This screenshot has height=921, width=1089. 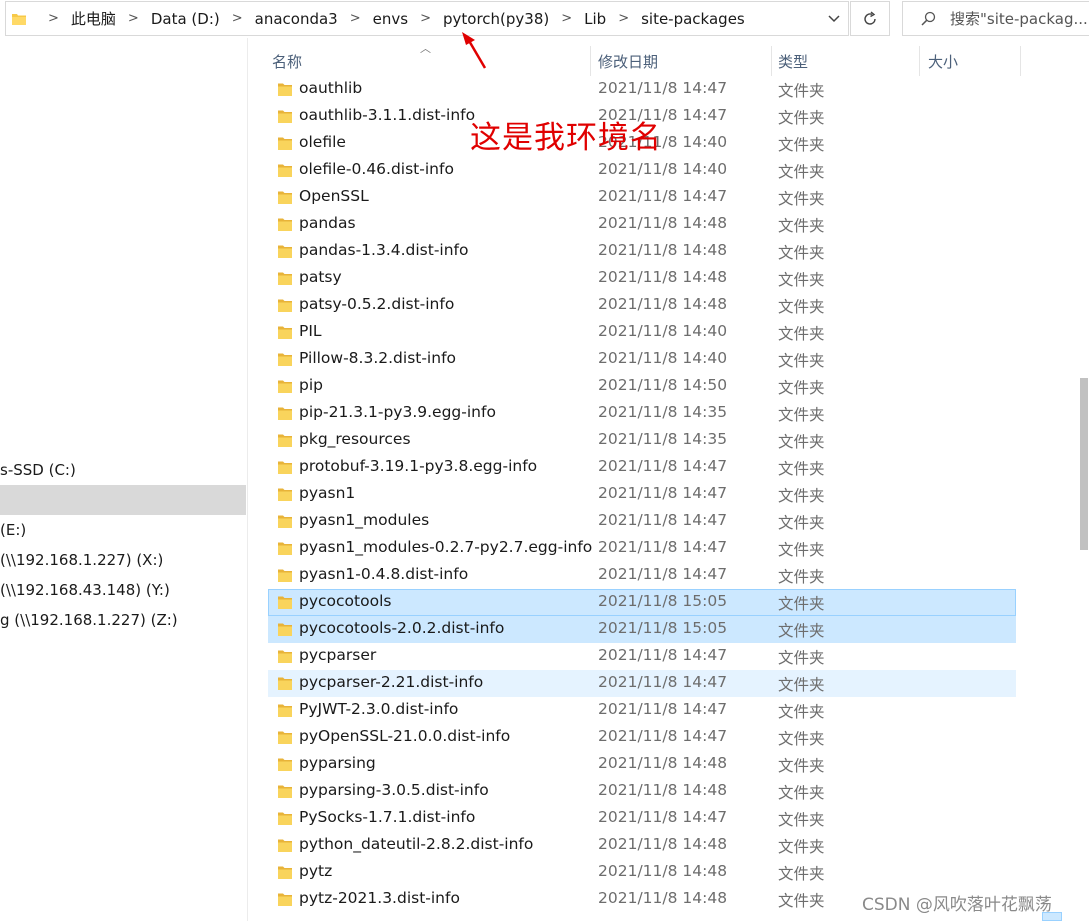 I want to click on file-row: pytz 2021/11/8 14:48 文件夹, so click(x=642, y=872).